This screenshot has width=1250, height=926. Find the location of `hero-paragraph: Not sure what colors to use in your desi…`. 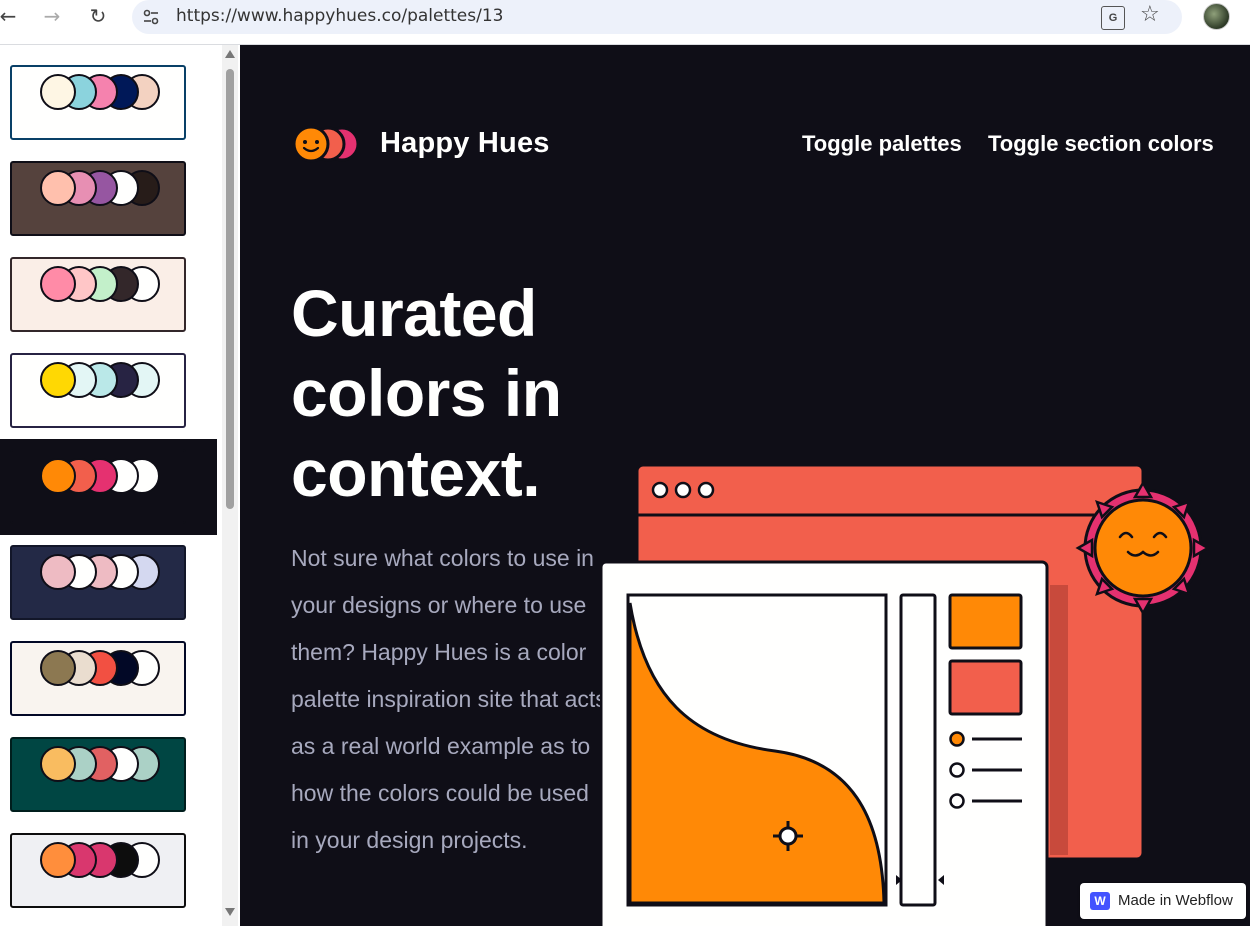

hero-paragraph: Not sure what colors to use in your desi… is located at coordinates (449, 699).